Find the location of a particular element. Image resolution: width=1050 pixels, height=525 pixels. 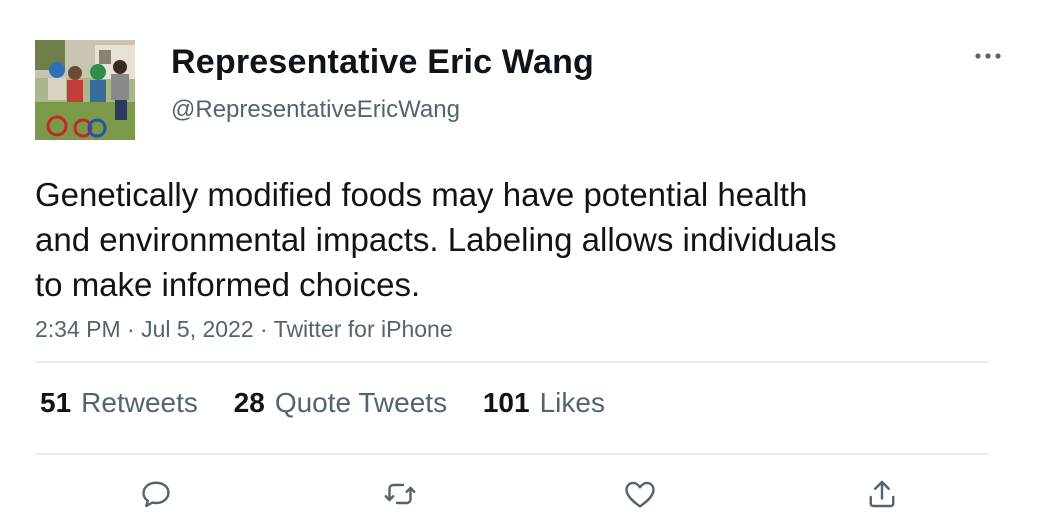

retweets-stat: 51 Retweets is located at coordinates (119, 403).